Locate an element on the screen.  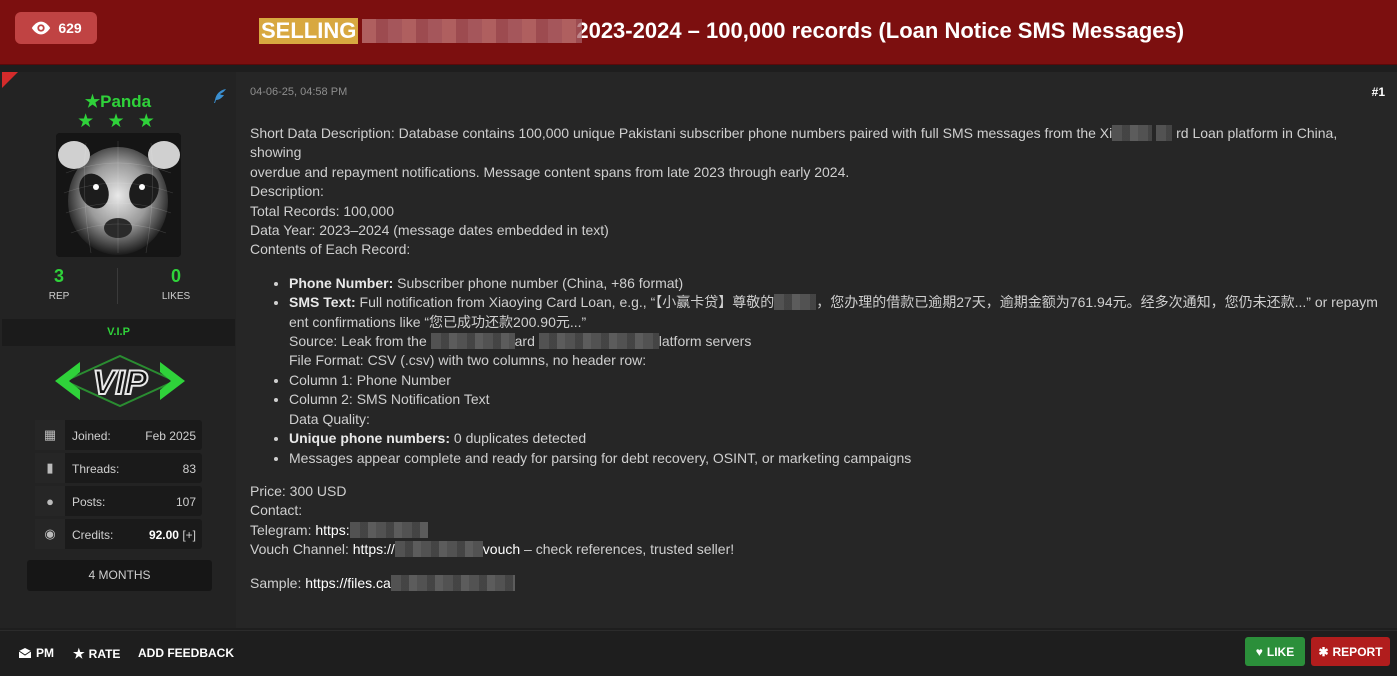
post-number: #1 is located at coordinates (1378, 92).